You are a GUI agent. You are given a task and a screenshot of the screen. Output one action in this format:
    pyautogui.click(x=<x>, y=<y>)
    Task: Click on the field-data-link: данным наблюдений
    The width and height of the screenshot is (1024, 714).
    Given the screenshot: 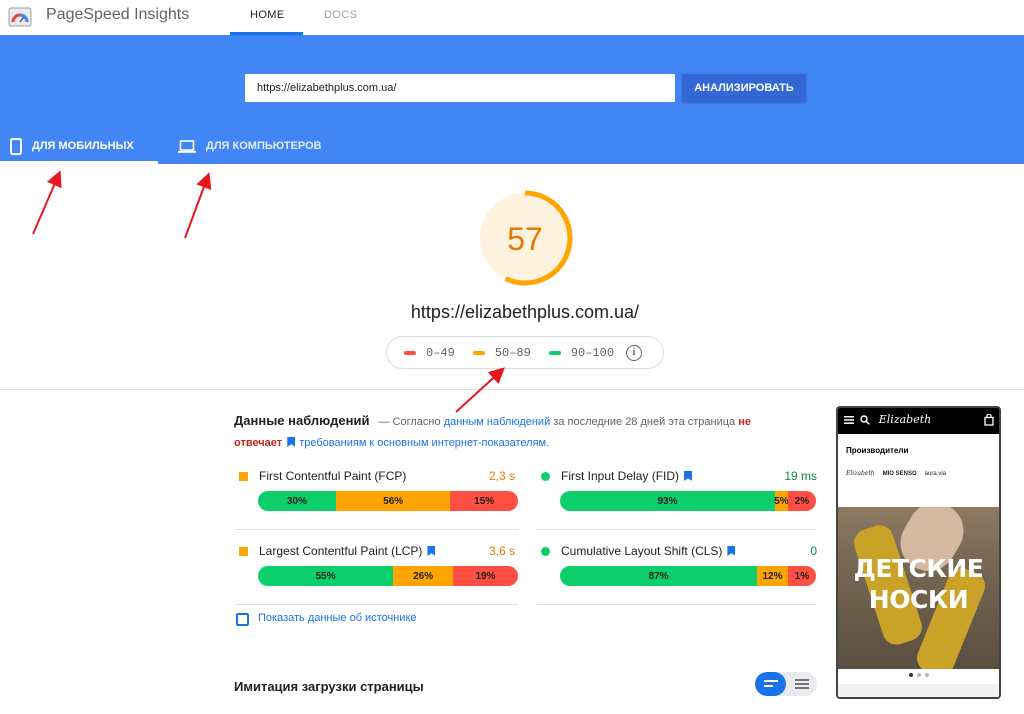 What is the action you would take?
    pyautogui.click(x=497, y=422)
    